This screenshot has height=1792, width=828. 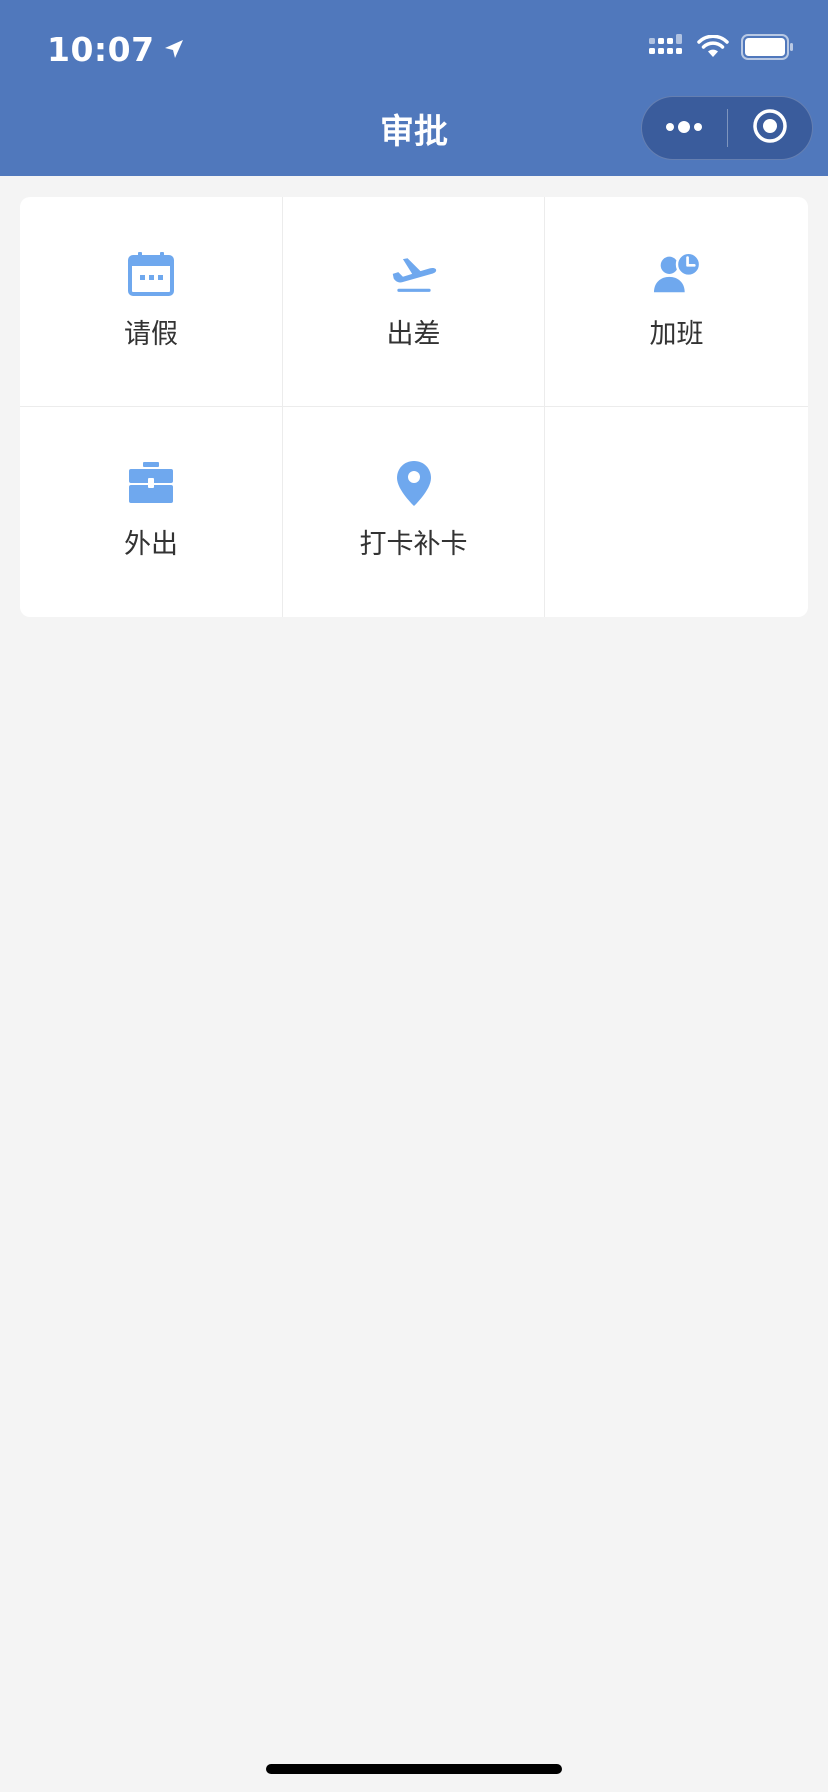 I want to click on status-time-text: 10:07, so click(x=101, y=49).